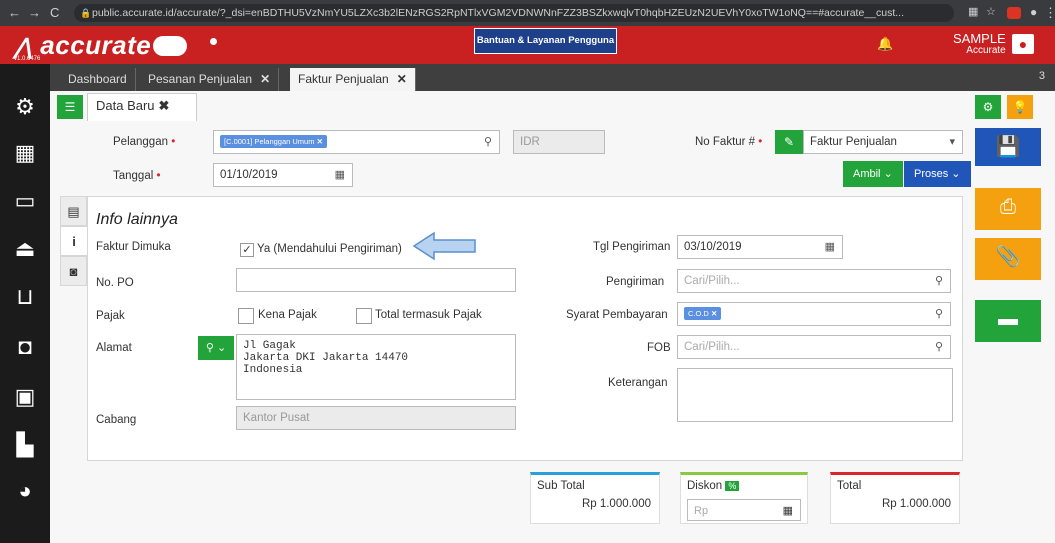 This screenshot has height=543, width=1055. What do you see at coordinates (73, 211) in the screenshot?
I see `document-tab-icon: ▤` at bounding box center [73, 211].